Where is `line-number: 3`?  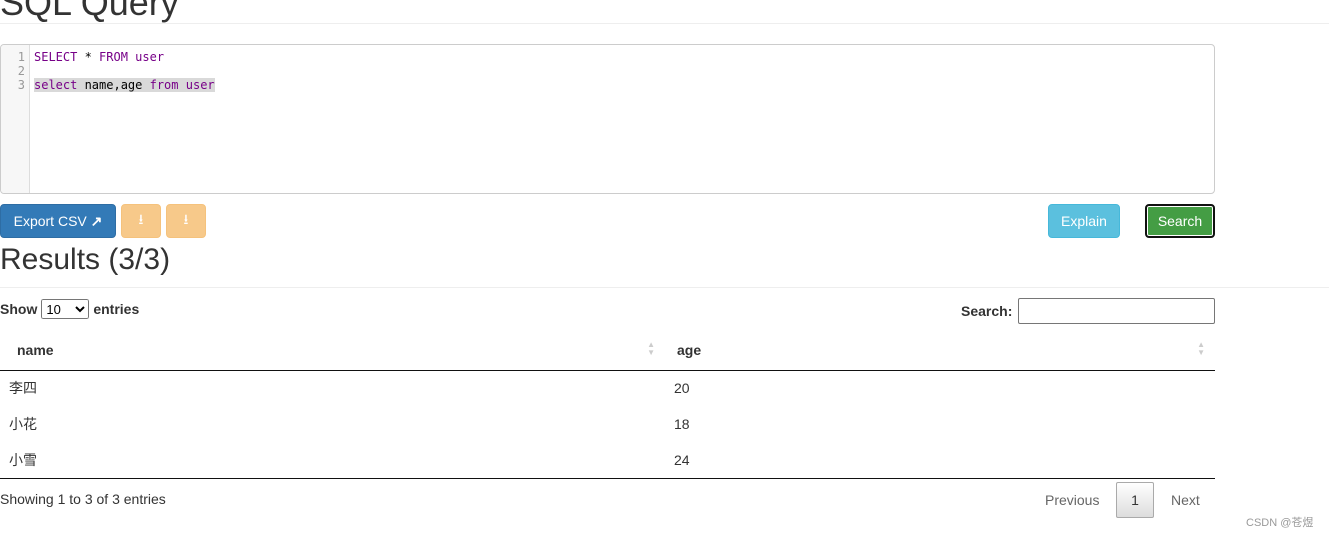 line-number: 3 is located at coordinates (21, 85).